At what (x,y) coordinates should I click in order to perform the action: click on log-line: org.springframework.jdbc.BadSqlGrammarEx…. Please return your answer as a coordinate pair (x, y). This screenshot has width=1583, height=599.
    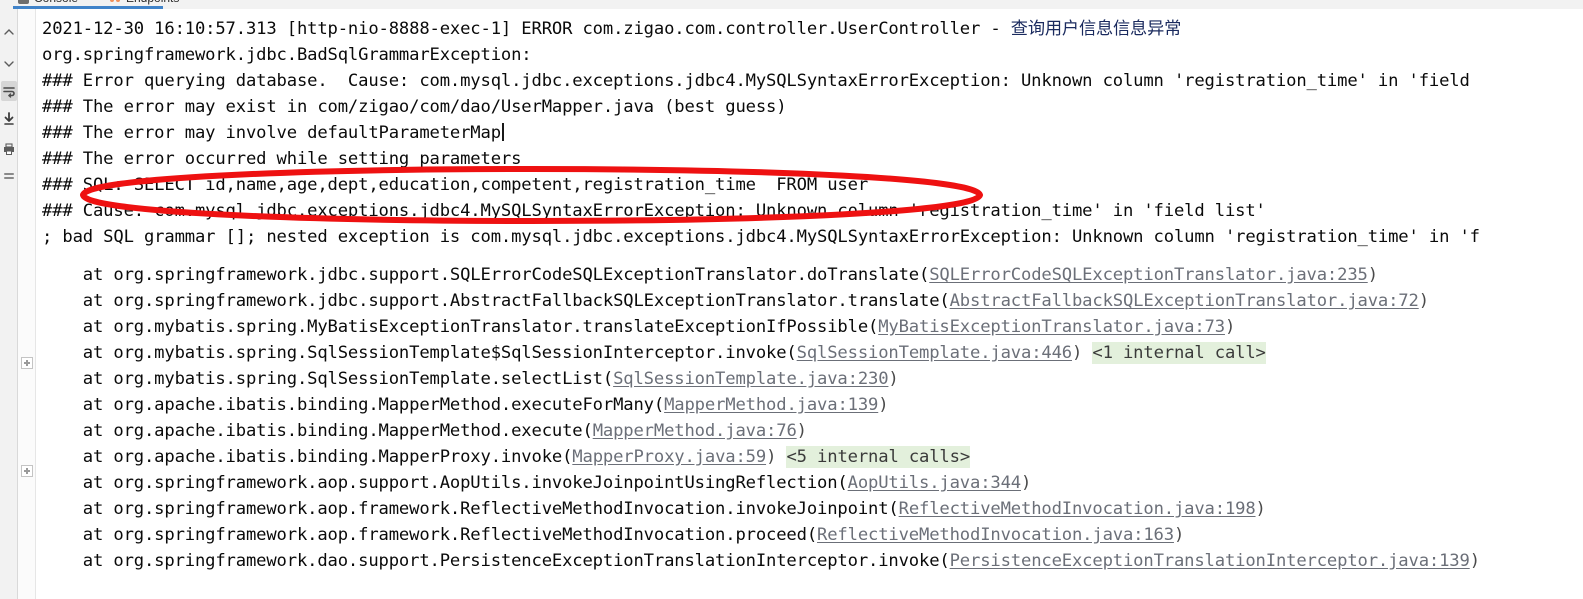
    Looking at the image, I should click on (292, 55).